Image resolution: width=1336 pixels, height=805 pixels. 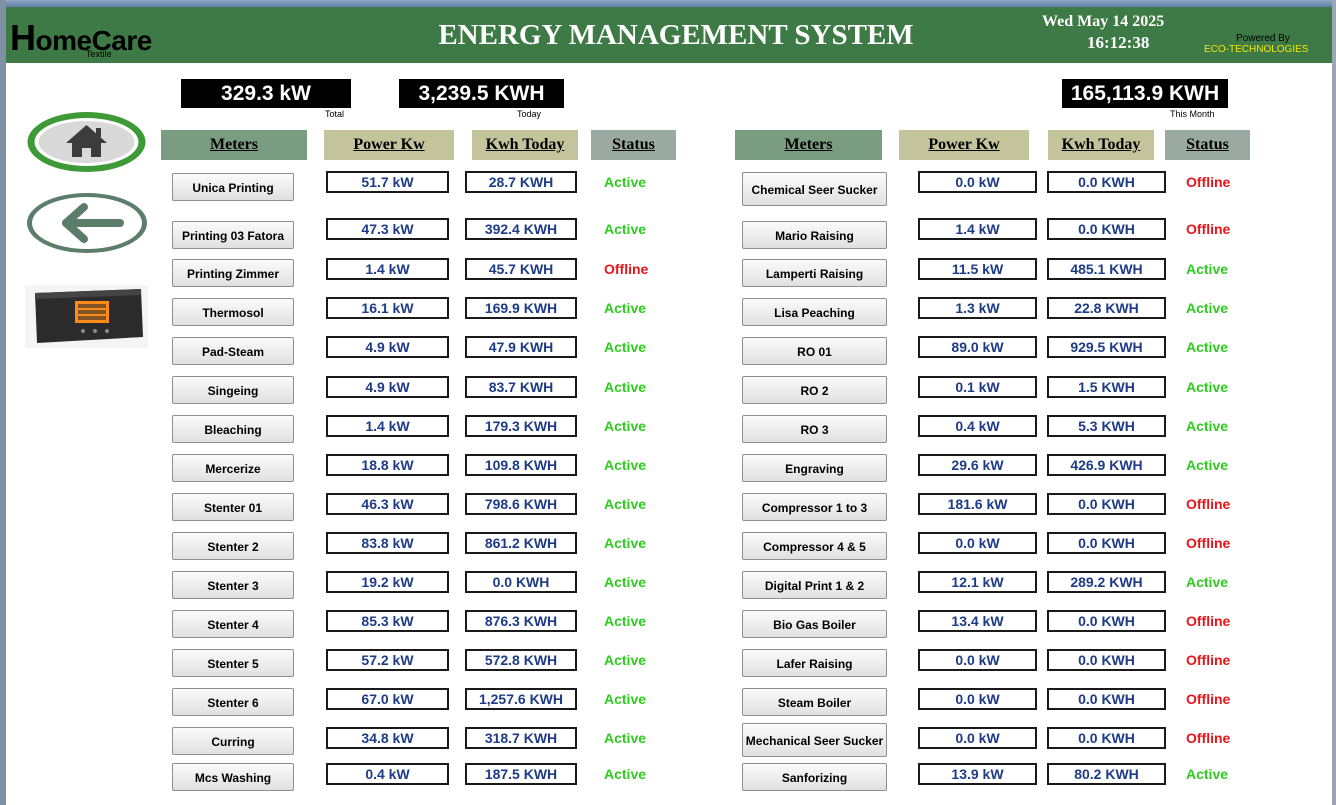 What do you see at coordinates (387, 269) in the screenshot?
I see `power-value: 1.4 kW` at bounding box center [387, 269].